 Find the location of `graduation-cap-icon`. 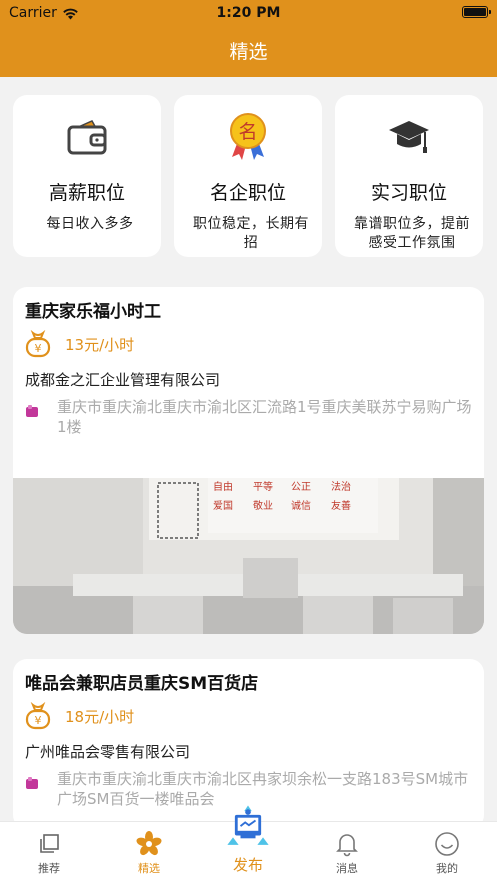

graduation-cap-icon is located at coordinates (409, 137).